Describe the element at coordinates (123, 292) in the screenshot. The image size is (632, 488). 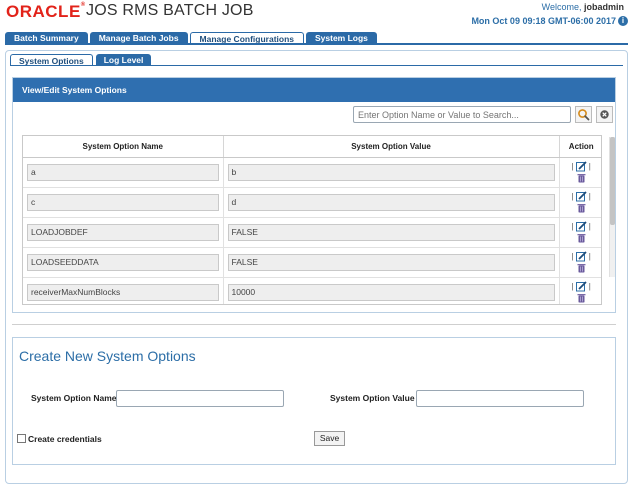
I see `option-name-cell: receiverMaxNumBlocks` at that location.